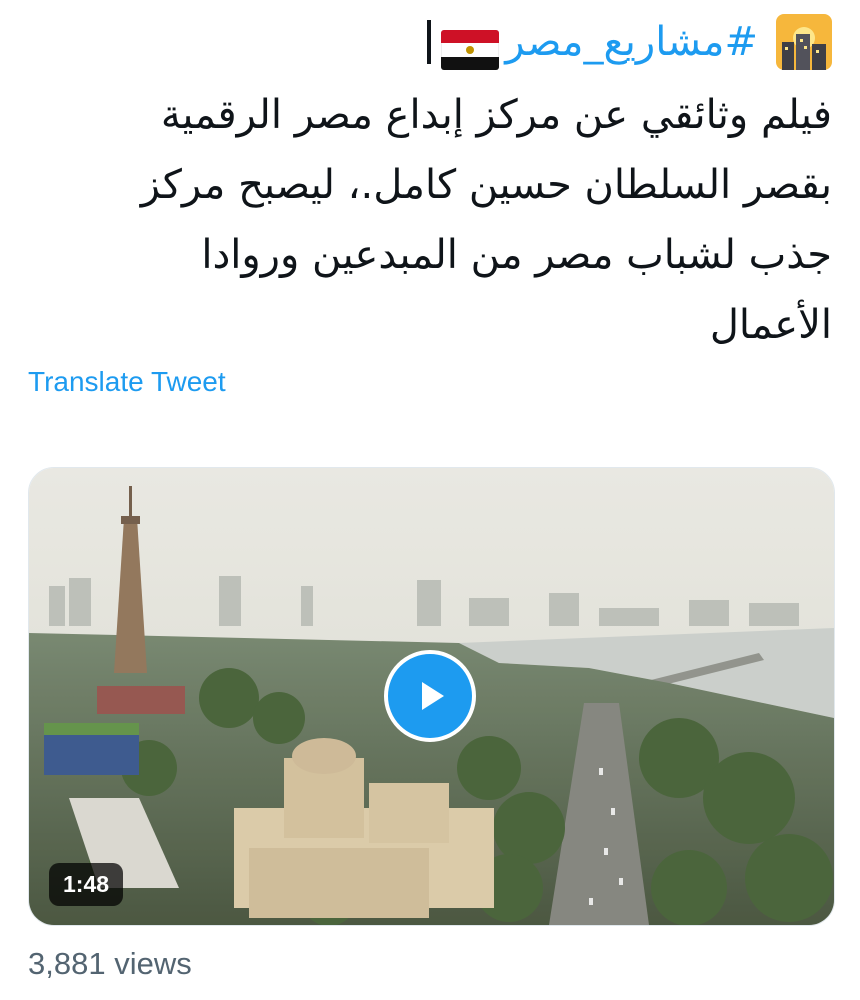 The width and height of the screenshot is (860, 1000). I want to click on hashtag-link: #مشاريع_مصر, so click(631, 42).